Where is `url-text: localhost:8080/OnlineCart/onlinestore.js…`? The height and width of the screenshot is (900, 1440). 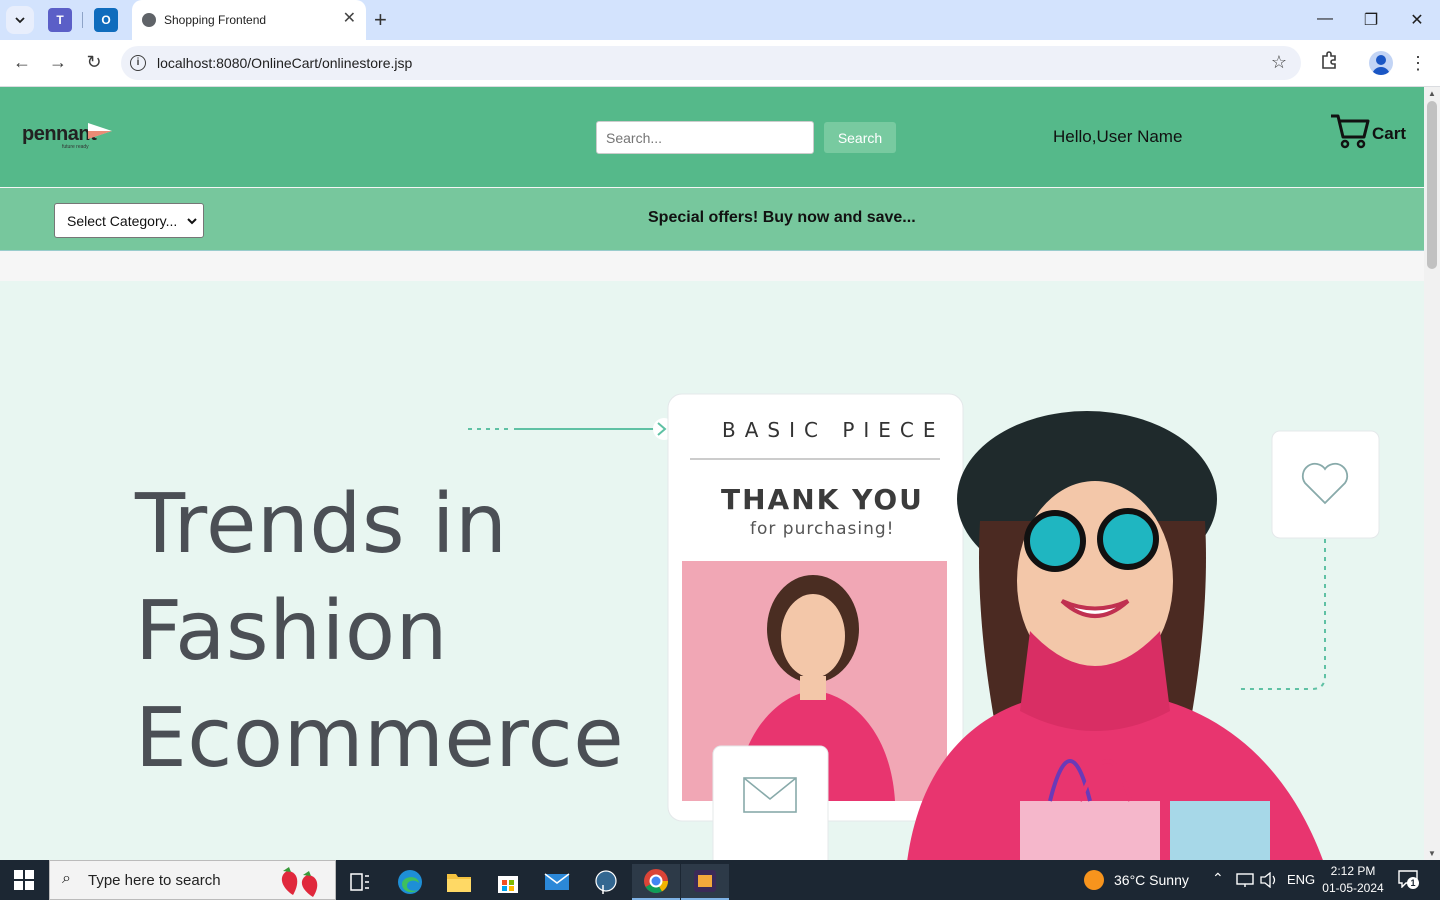
url-text: localhost:8080/OnlineCart/onlinestore.js… is located at coordinates (284, 63).